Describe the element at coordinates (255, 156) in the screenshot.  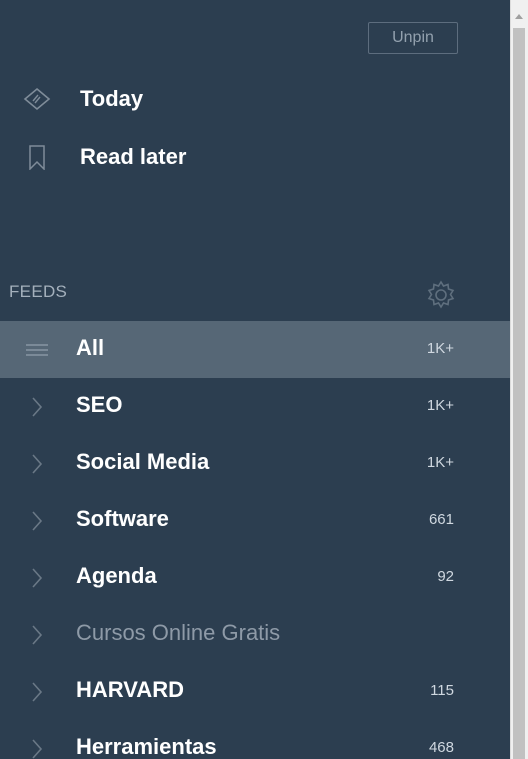
I see `nav-item-read-later: Read later` at that location.